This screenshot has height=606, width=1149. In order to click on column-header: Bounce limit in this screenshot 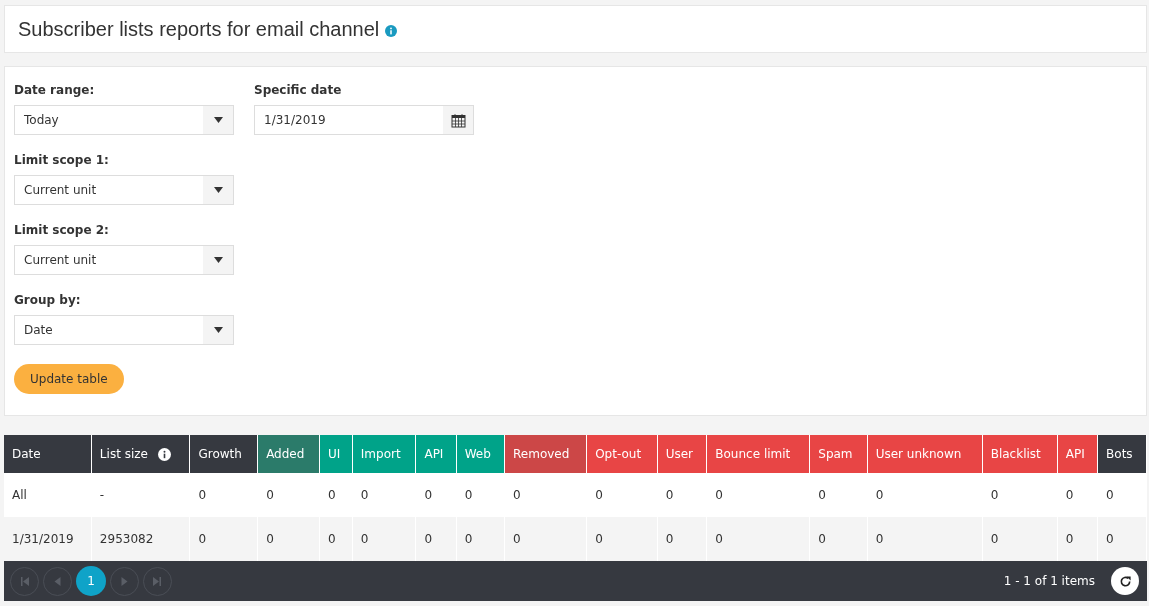, I will do `click(758, 454)`.